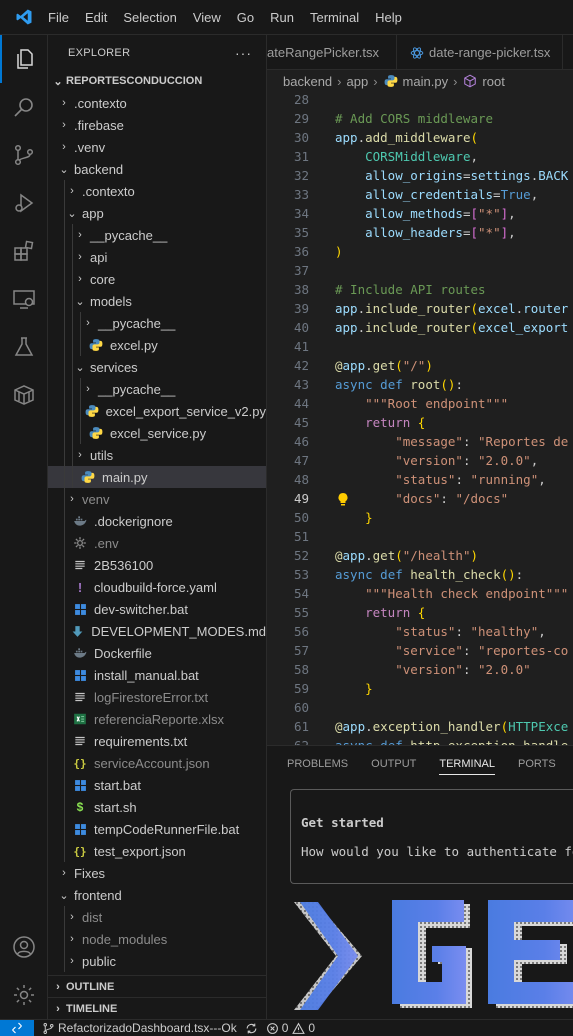  Describe the element at coordinates (358, 81) in the screenshot. I see `breadcrumb-item: app` at that location.